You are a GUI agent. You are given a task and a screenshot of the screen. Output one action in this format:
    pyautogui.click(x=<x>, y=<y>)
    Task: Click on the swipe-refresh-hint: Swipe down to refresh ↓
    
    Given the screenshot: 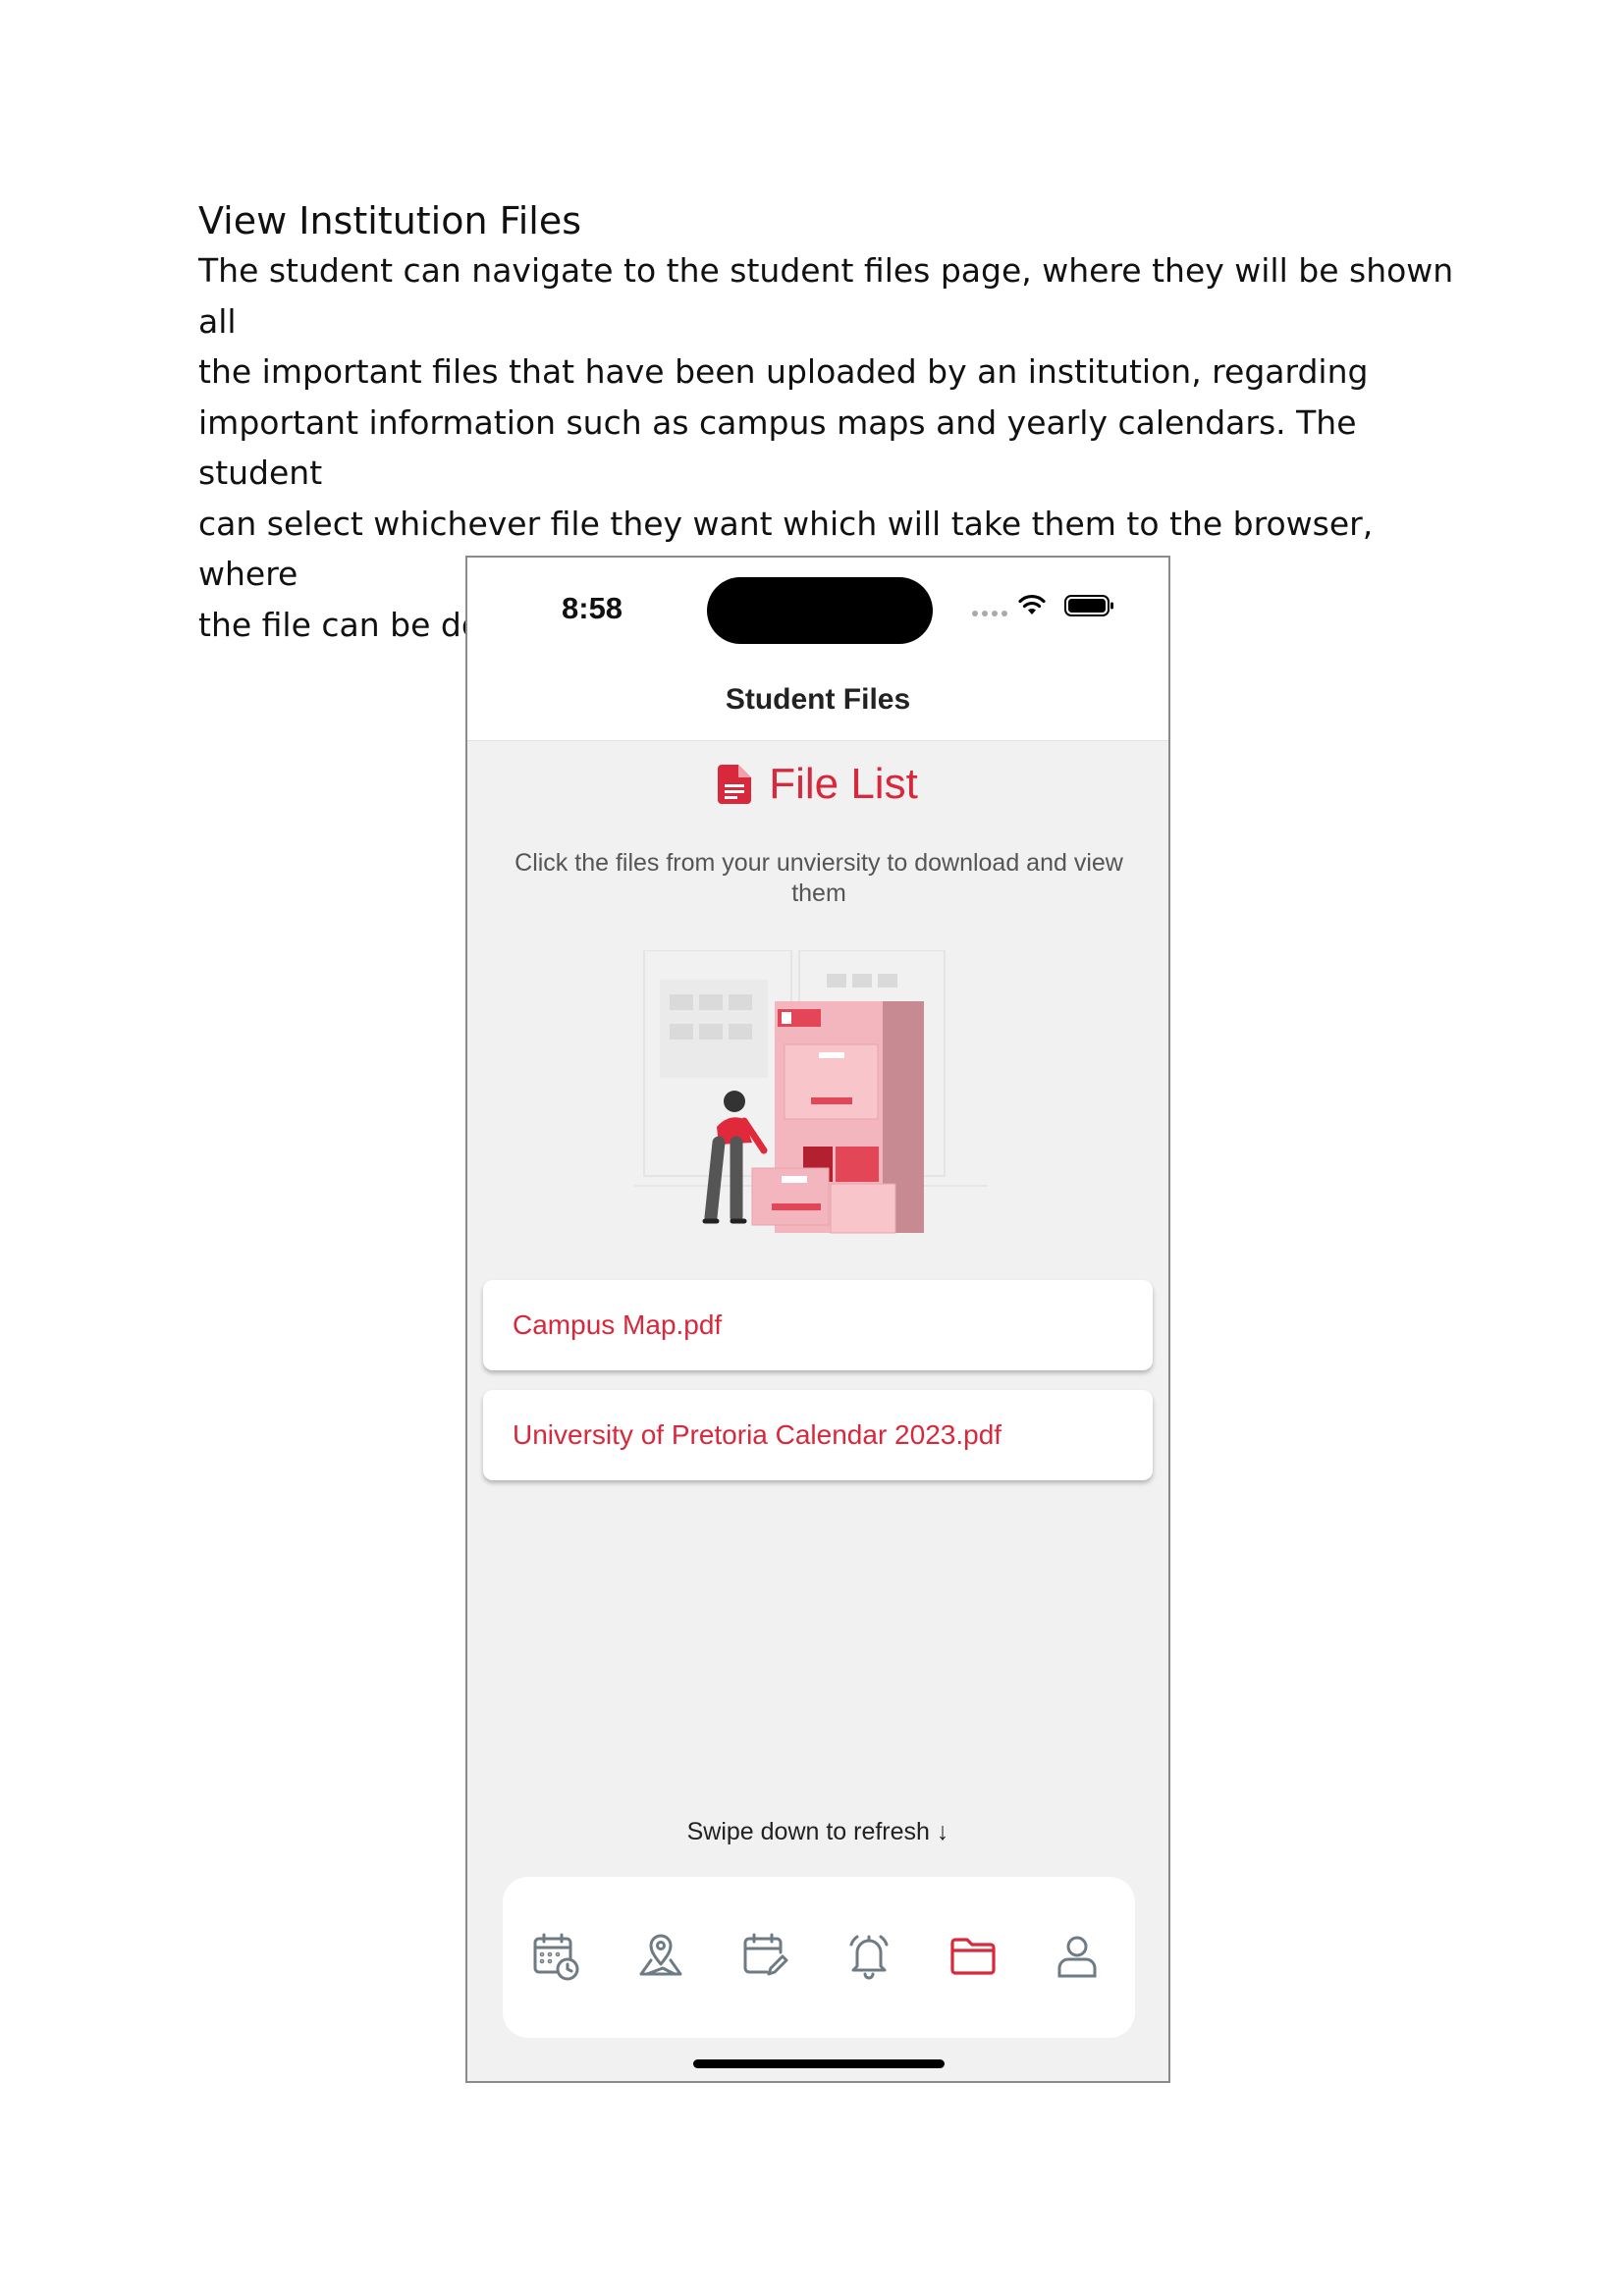 What is the action you would take?
    pyautogui.click(x=817, y=1832)
    